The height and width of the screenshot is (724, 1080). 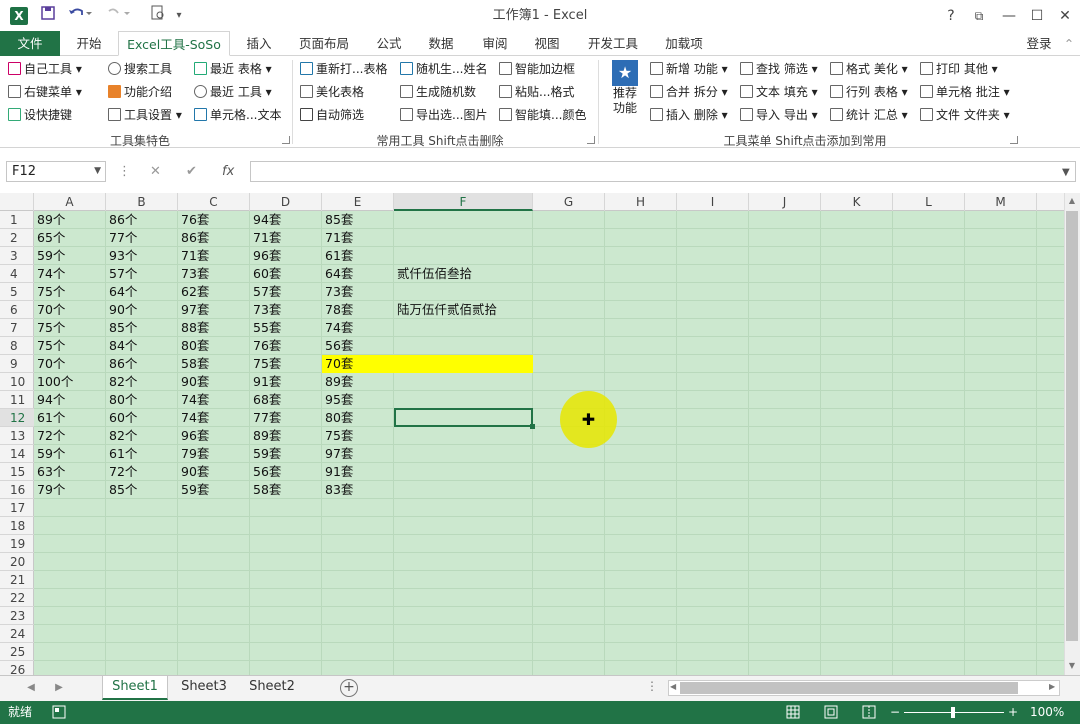 I want to click on tab-home: 开始, so click(x=89, y=43).